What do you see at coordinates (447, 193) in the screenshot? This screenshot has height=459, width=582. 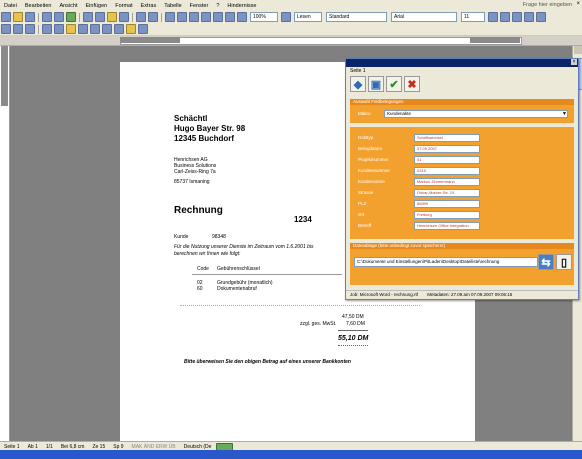 I see `field-value-street: Oskar-Marker-Str. 24` at bounding box center [447, 193].